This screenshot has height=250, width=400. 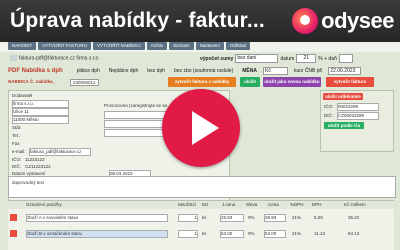 I want to click on odysee-logo-icon, so click(x=305, y=21).